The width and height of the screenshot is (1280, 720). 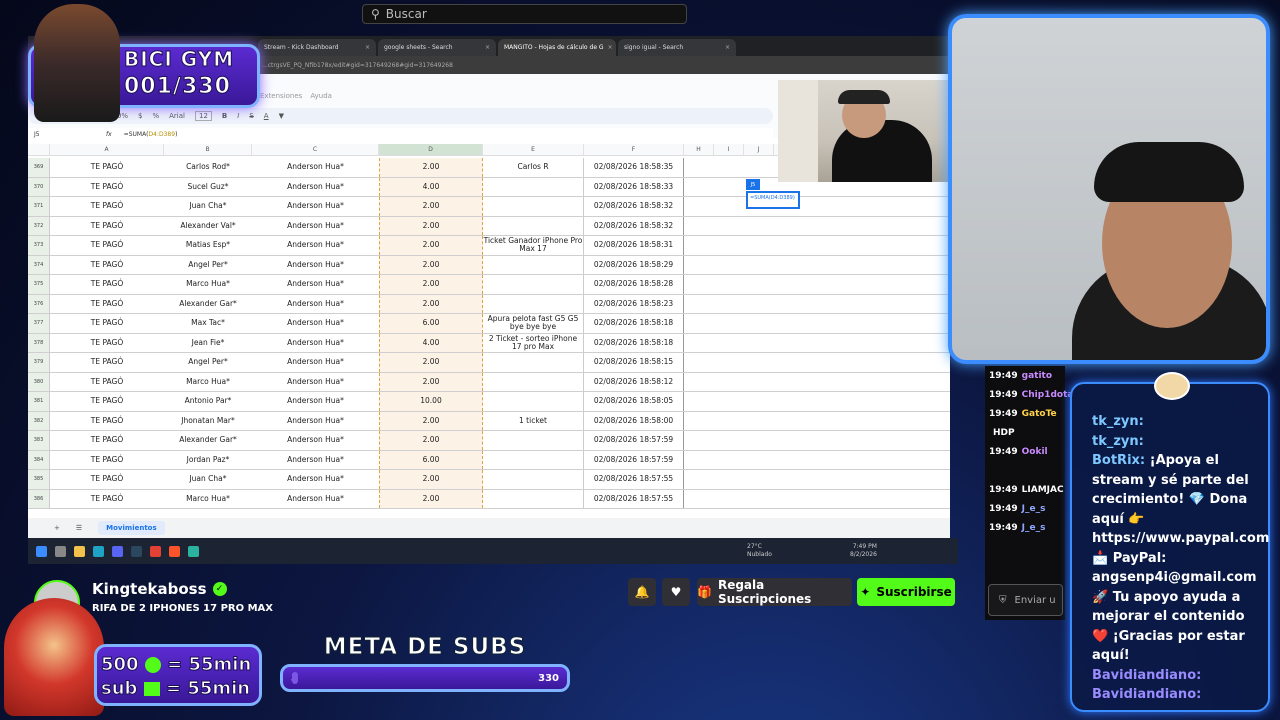 I want to click on row-number: 385, so click(x=39, y=479).